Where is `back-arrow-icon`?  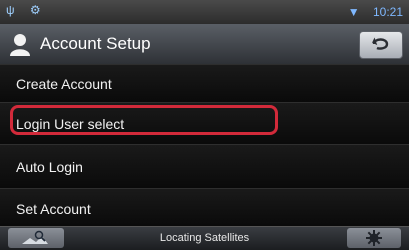 back-arrow-icon is located at coordinates (380, 43).